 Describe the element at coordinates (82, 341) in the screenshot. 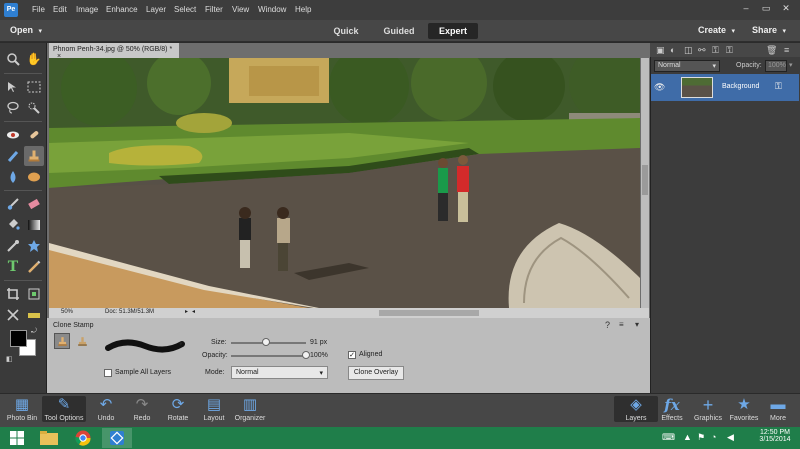

I see `pattern-stamp-button` at that location.